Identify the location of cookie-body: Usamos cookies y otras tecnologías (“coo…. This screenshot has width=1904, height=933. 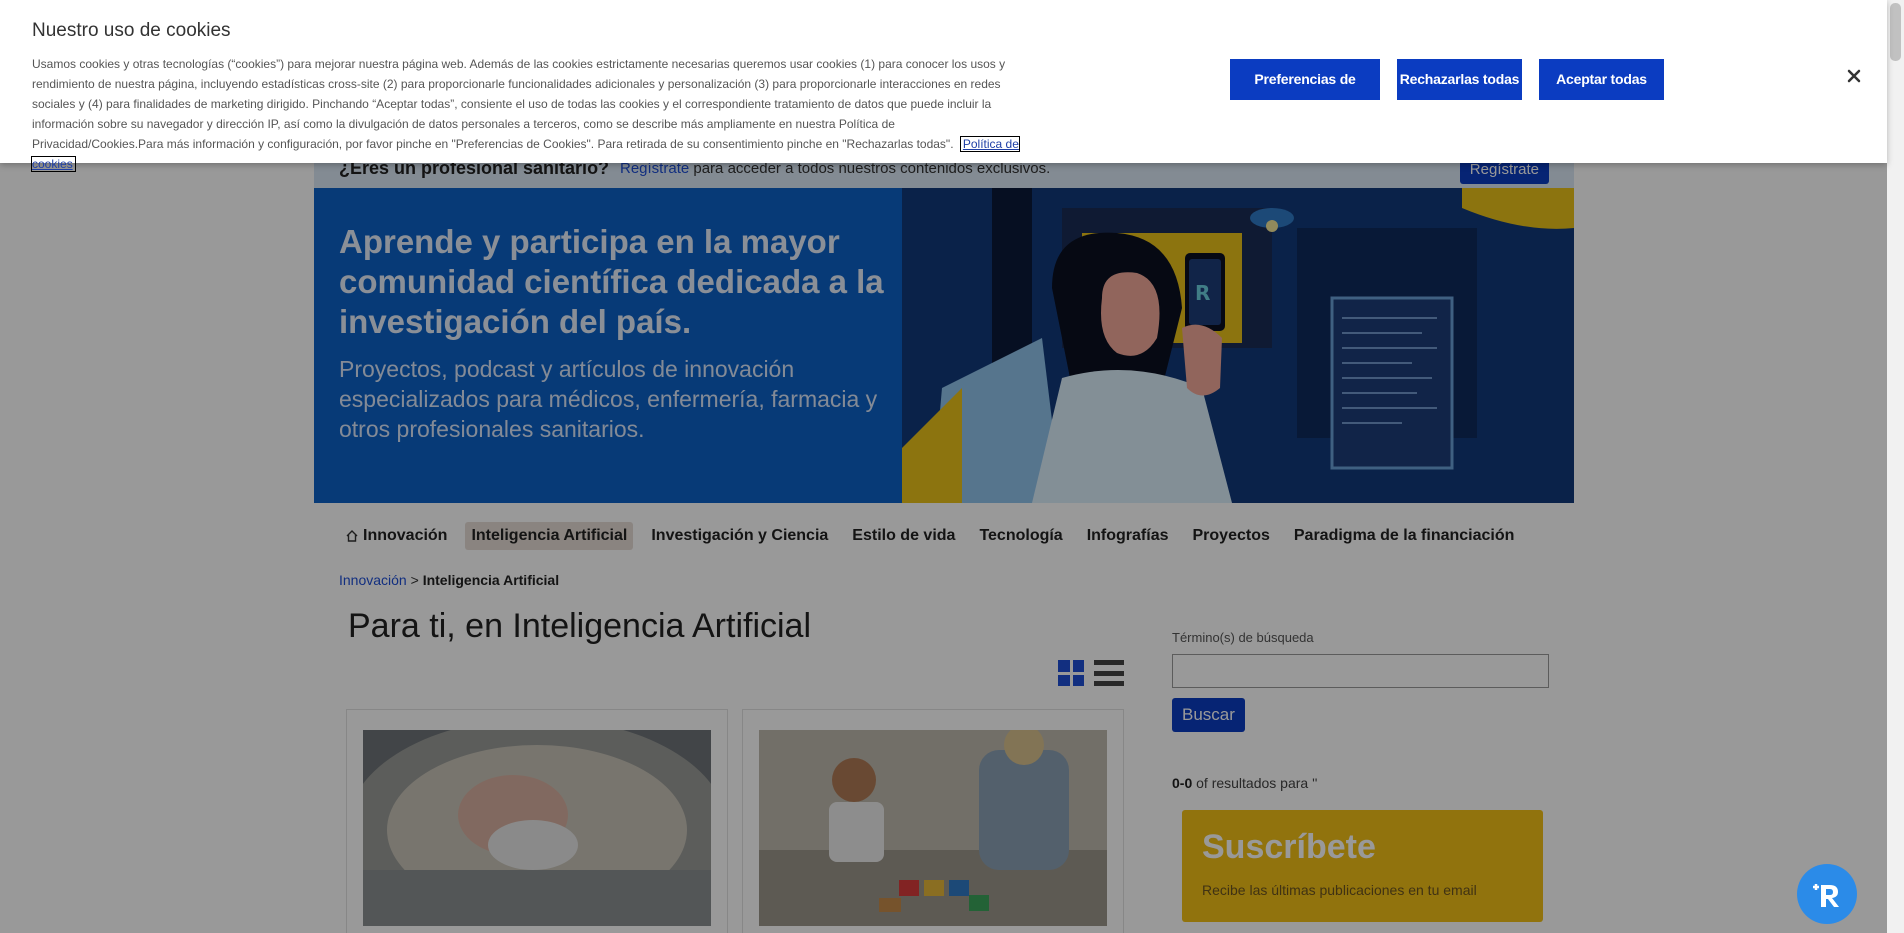
(526, 114).